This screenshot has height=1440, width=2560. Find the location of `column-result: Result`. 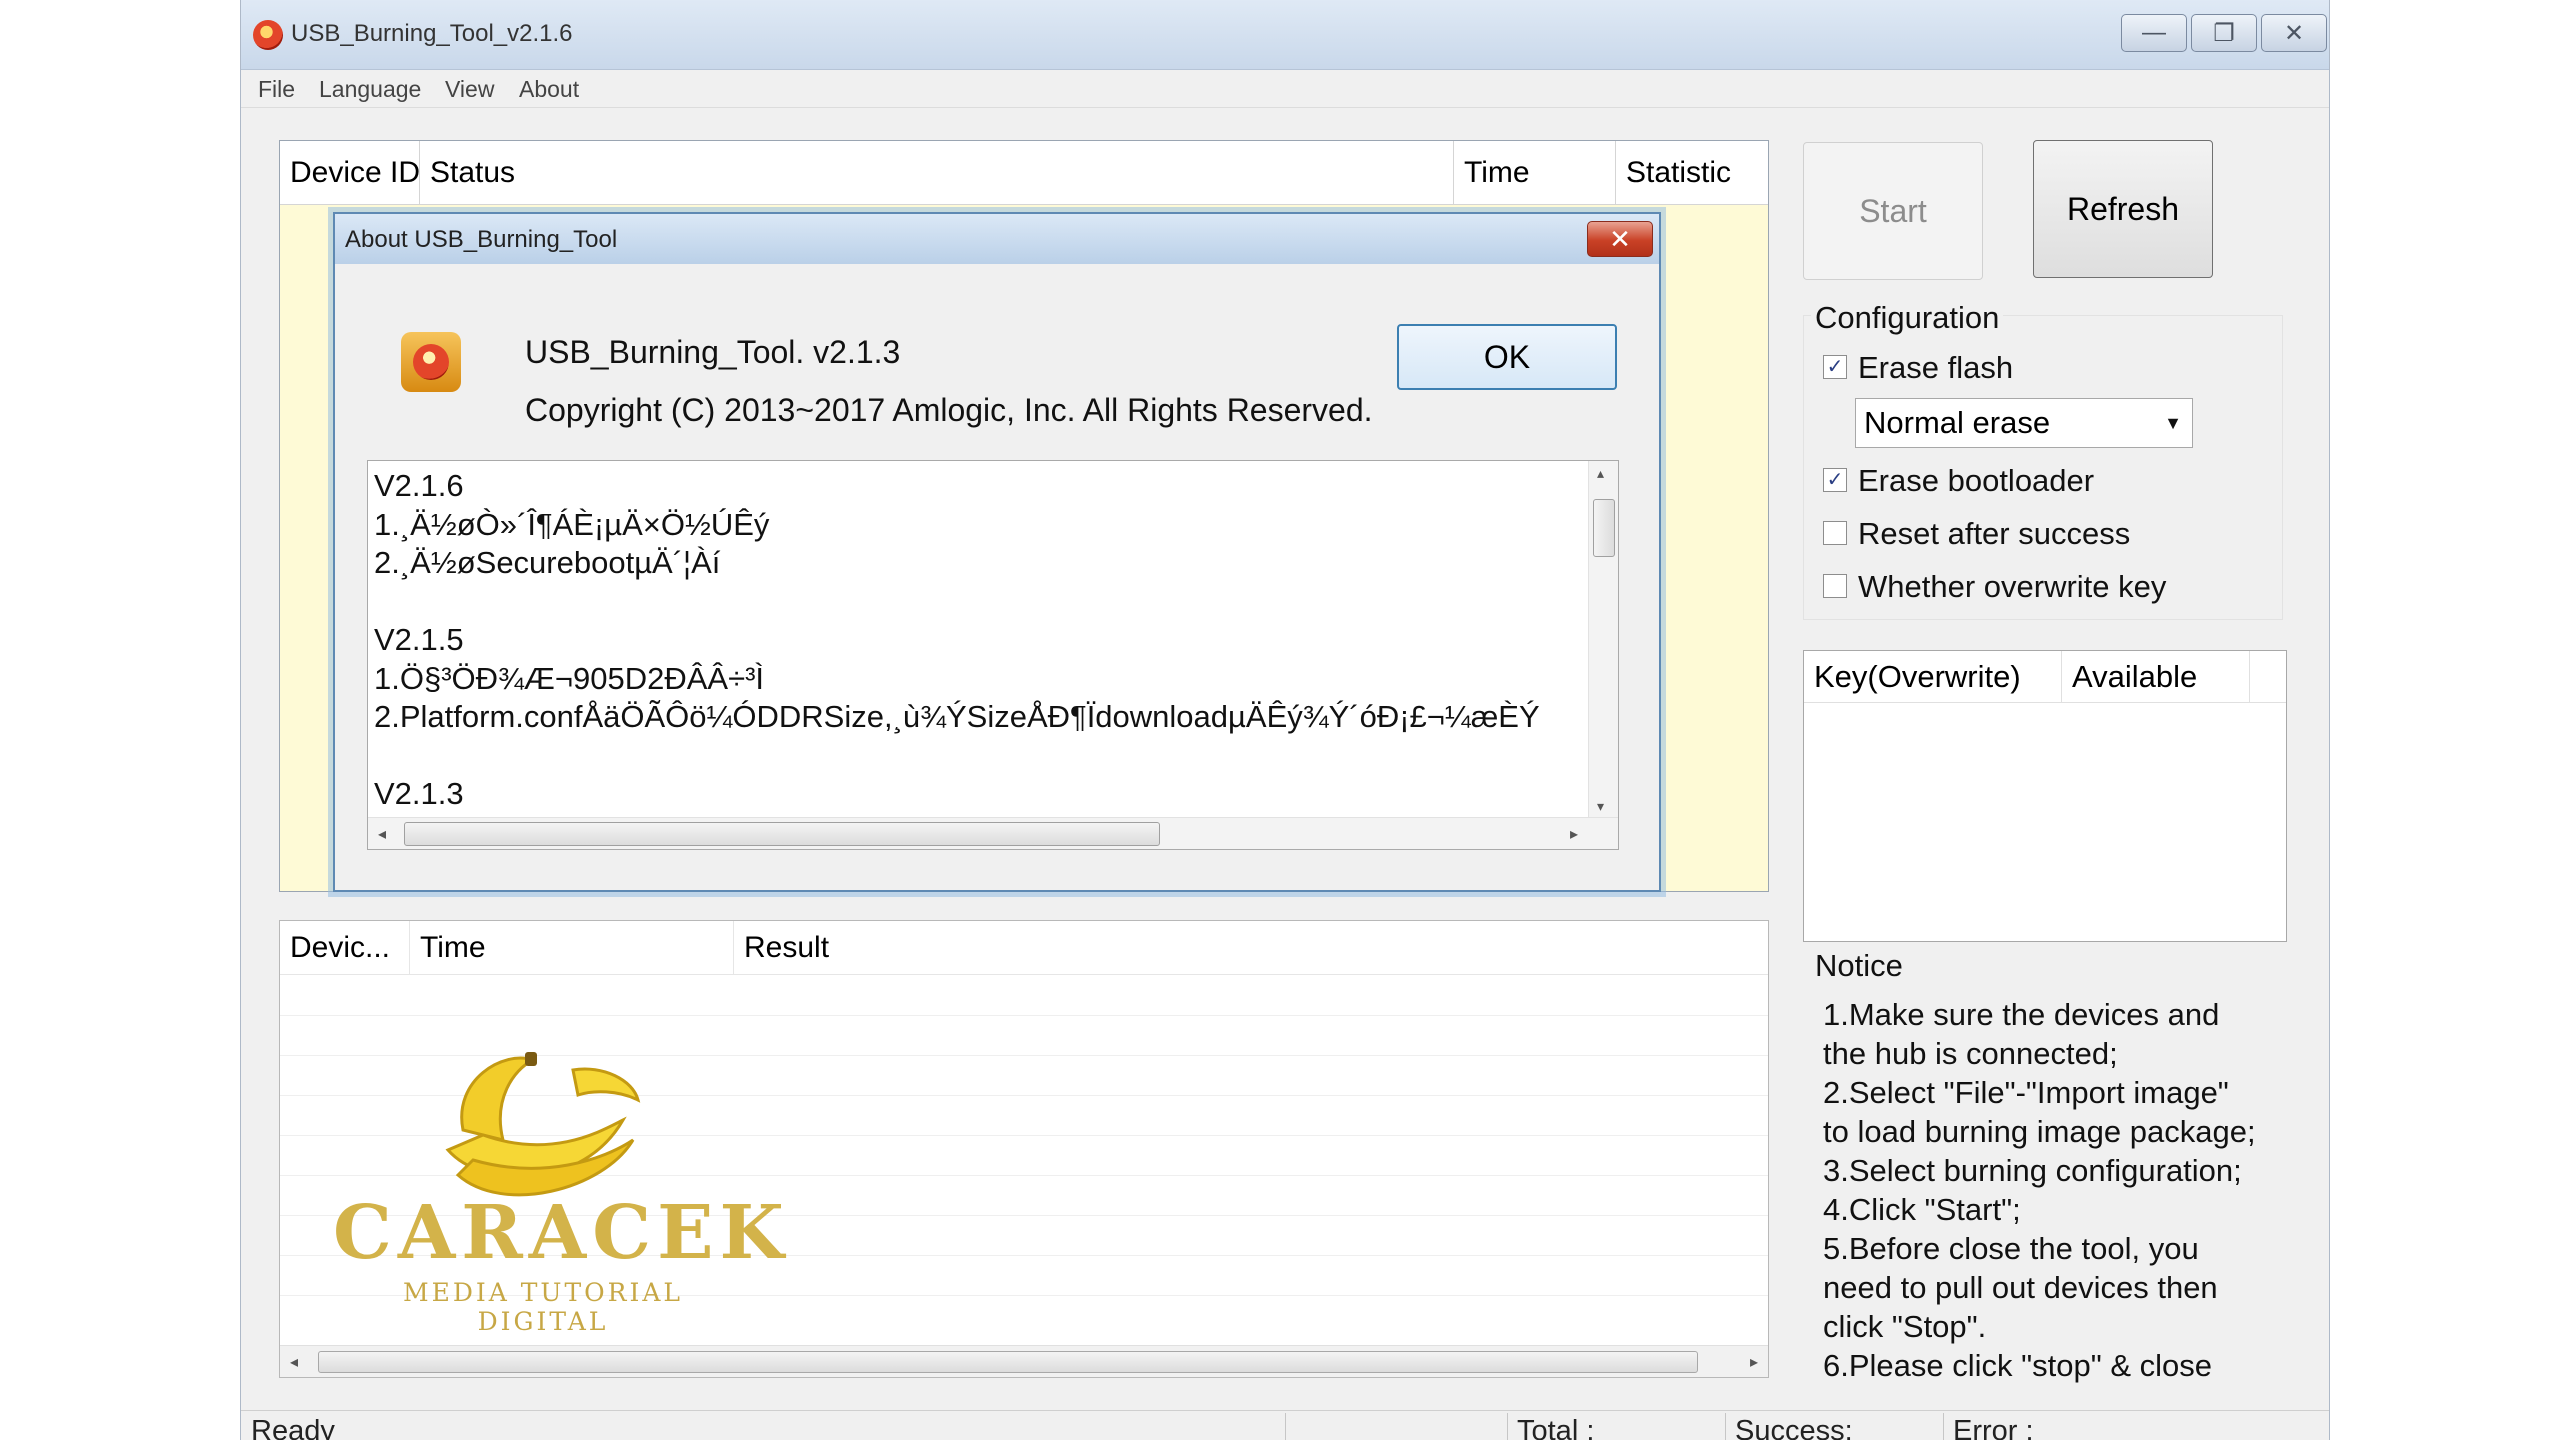

column-result: Result is located at coordinates (1251, 948).